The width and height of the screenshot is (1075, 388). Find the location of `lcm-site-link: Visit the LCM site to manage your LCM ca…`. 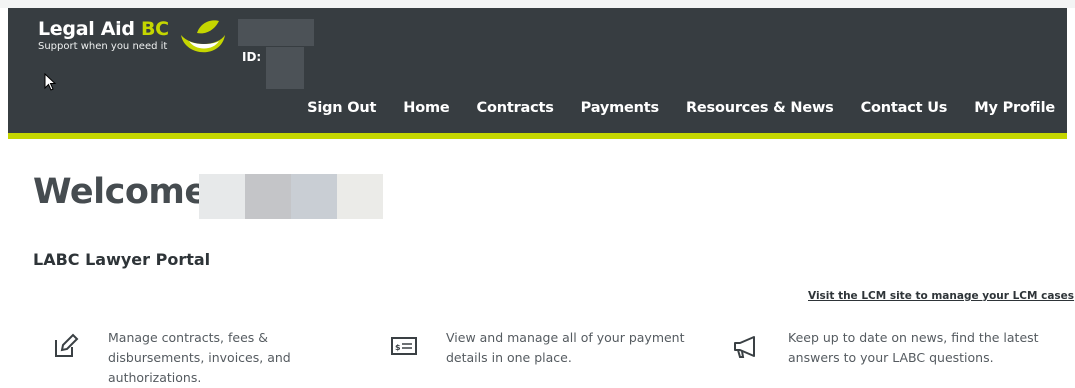

lcm-site-link: Visit the LCM site to manage your LCM ca… is located at coordinates (941, 296).